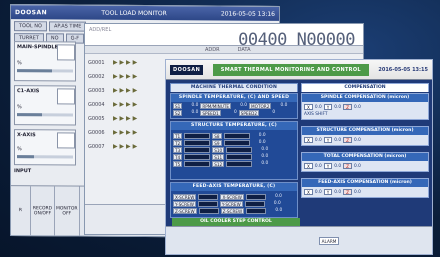  What do you see at coordinates (45, 61) in the screenshot?
I see `main-spindle-block: MAIN-SPINDLE %` at bounding box center [45, 61].